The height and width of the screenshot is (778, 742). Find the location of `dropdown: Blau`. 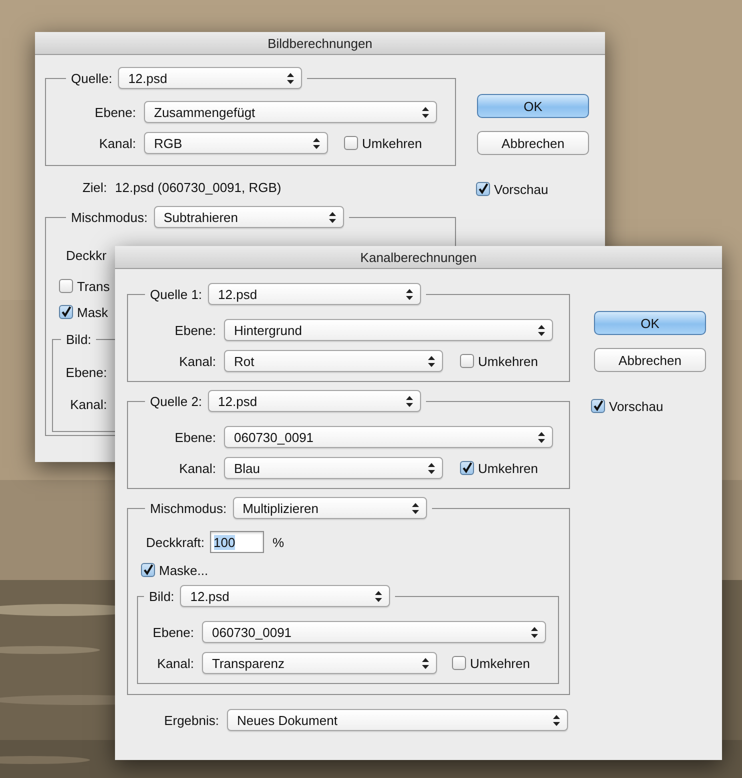

dropdown: Blau is located at coordinates (333, 468).